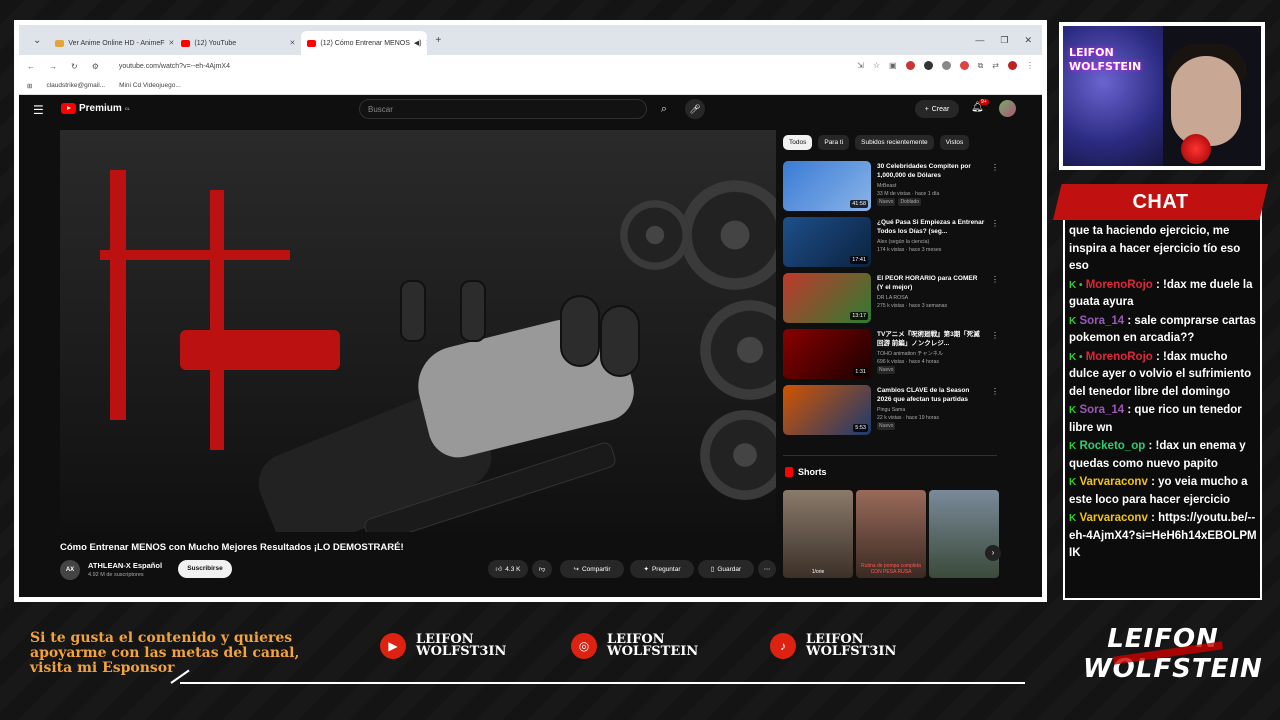  What do you see at coordinates (827, 298) in the screenshot?
I see `video-thumbnail: 13:17` at bounding box center [827, 298].